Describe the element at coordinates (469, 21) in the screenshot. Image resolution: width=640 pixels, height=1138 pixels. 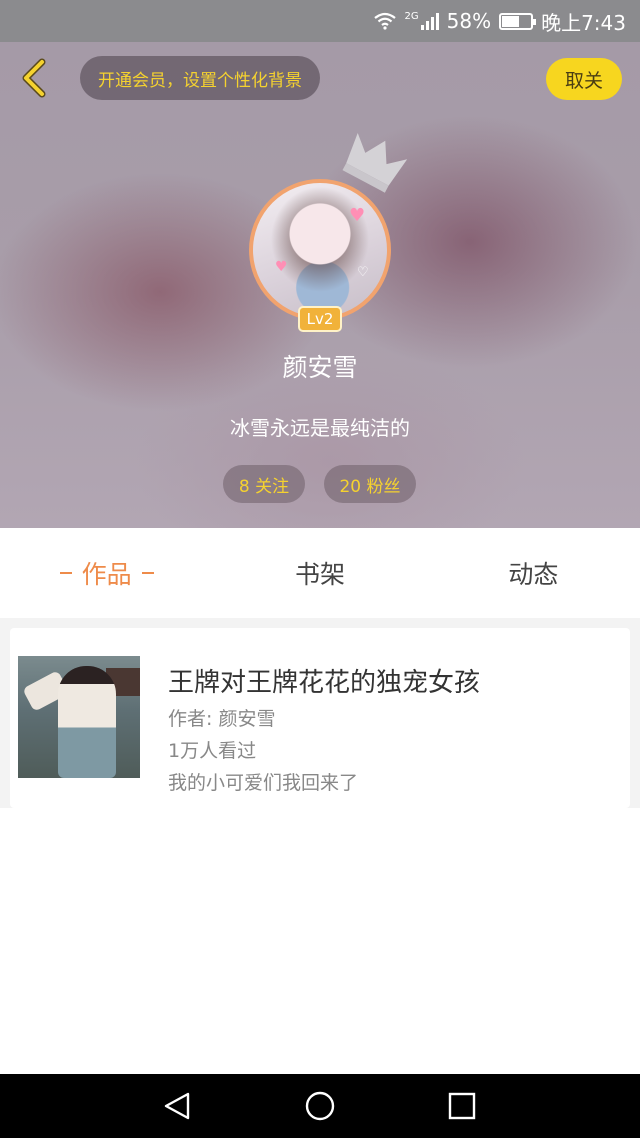
I see `battery-percent: 58%` at that location.